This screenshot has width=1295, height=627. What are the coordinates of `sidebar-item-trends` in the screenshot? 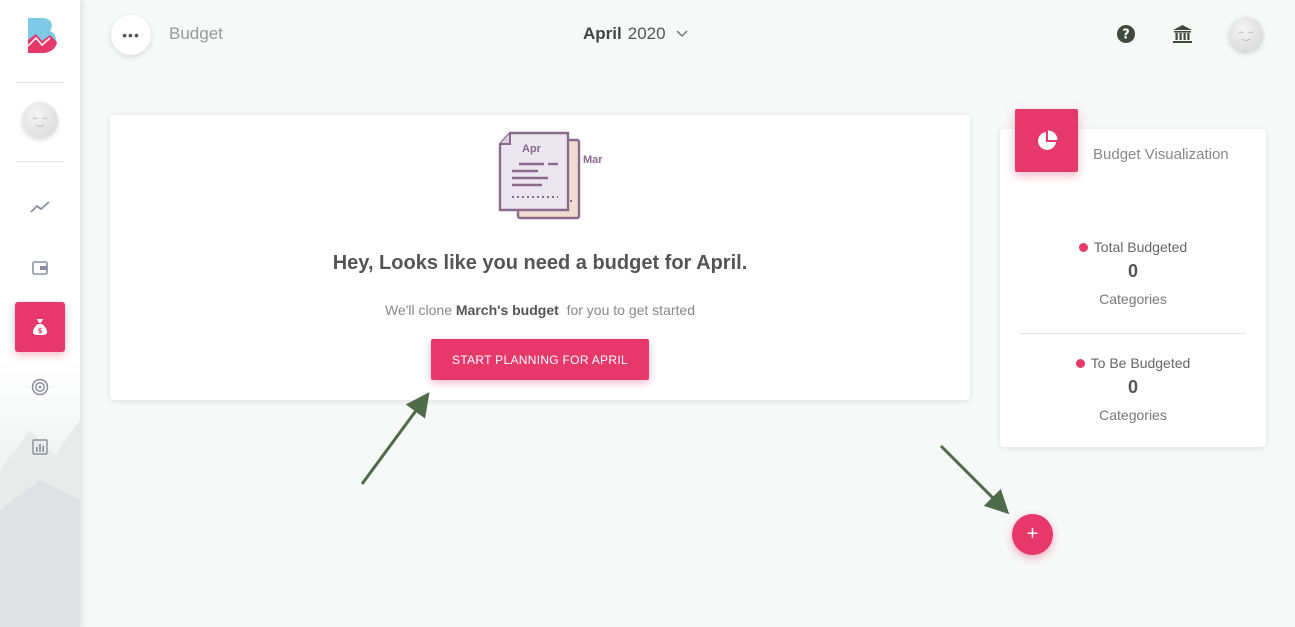 It's located at (40, 207).